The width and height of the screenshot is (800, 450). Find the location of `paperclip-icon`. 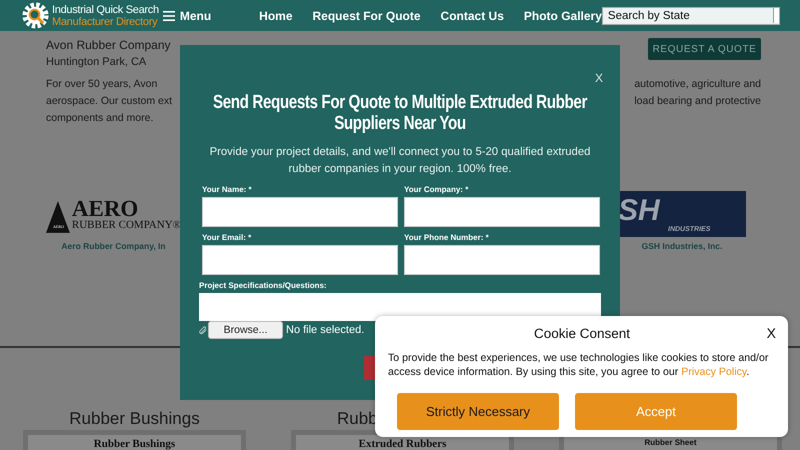

paperclip-icon is located at coordinates (203, 330).